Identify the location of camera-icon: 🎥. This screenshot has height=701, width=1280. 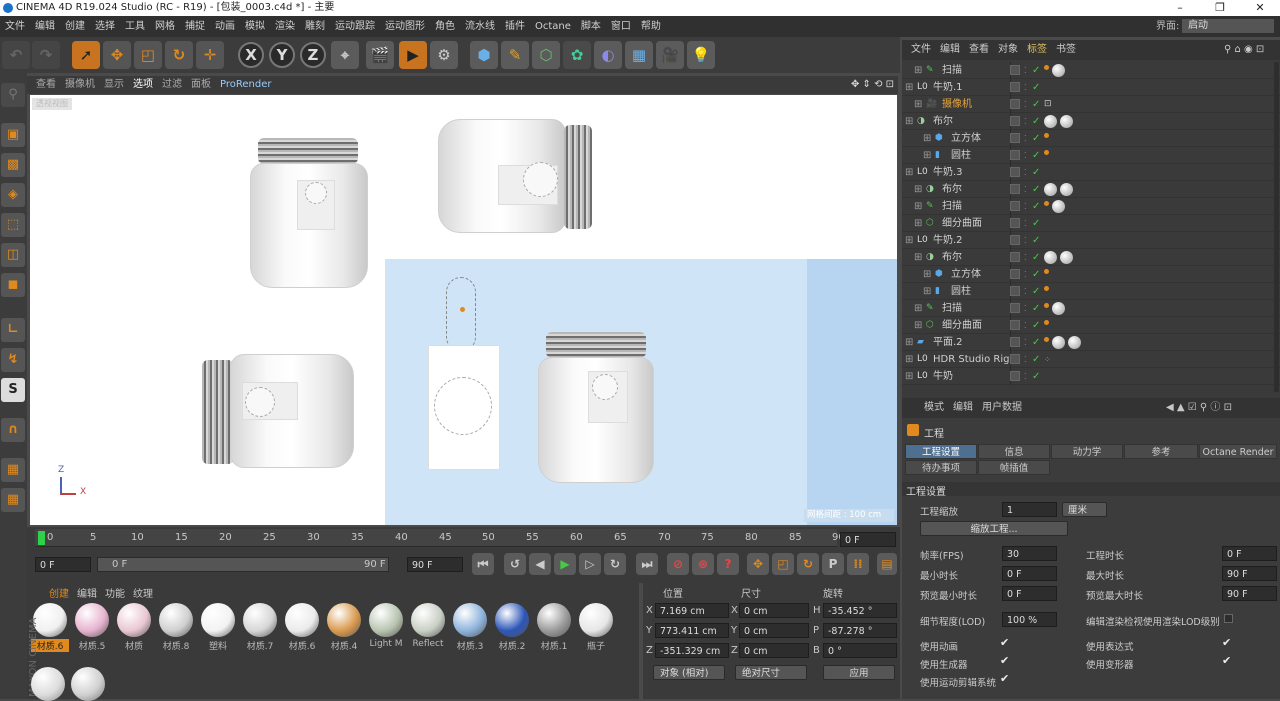
(670, 55).